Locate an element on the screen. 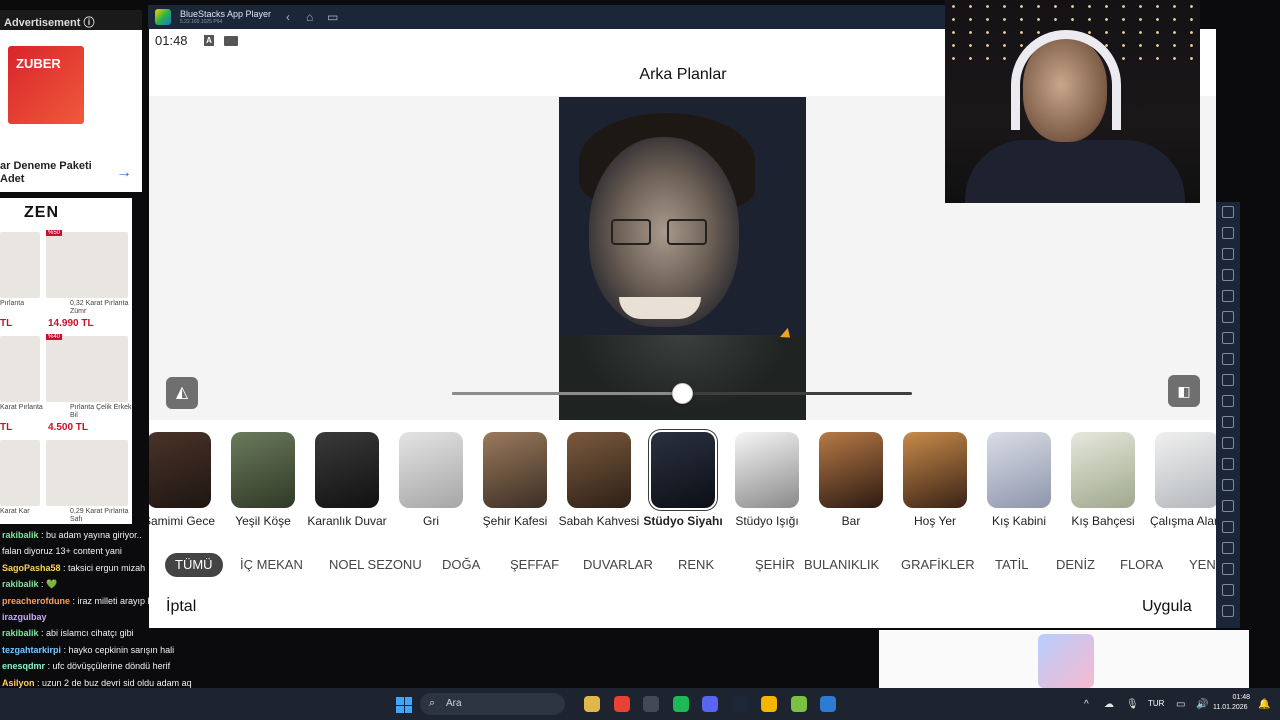  background-option: Stüdyo Siyahı is located at coordinates (683, 479).